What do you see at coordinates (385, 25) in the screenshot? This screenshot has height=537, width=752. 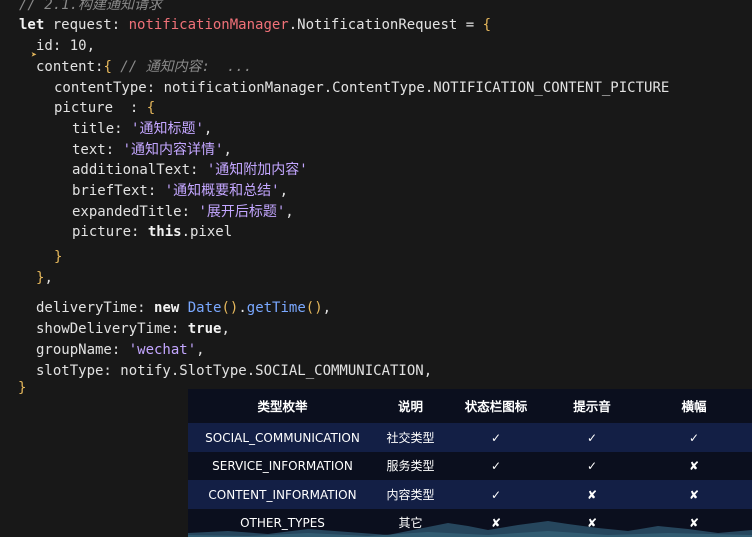 I see `code-text: .NotificationRequest =` at bounding box center [385, 25].